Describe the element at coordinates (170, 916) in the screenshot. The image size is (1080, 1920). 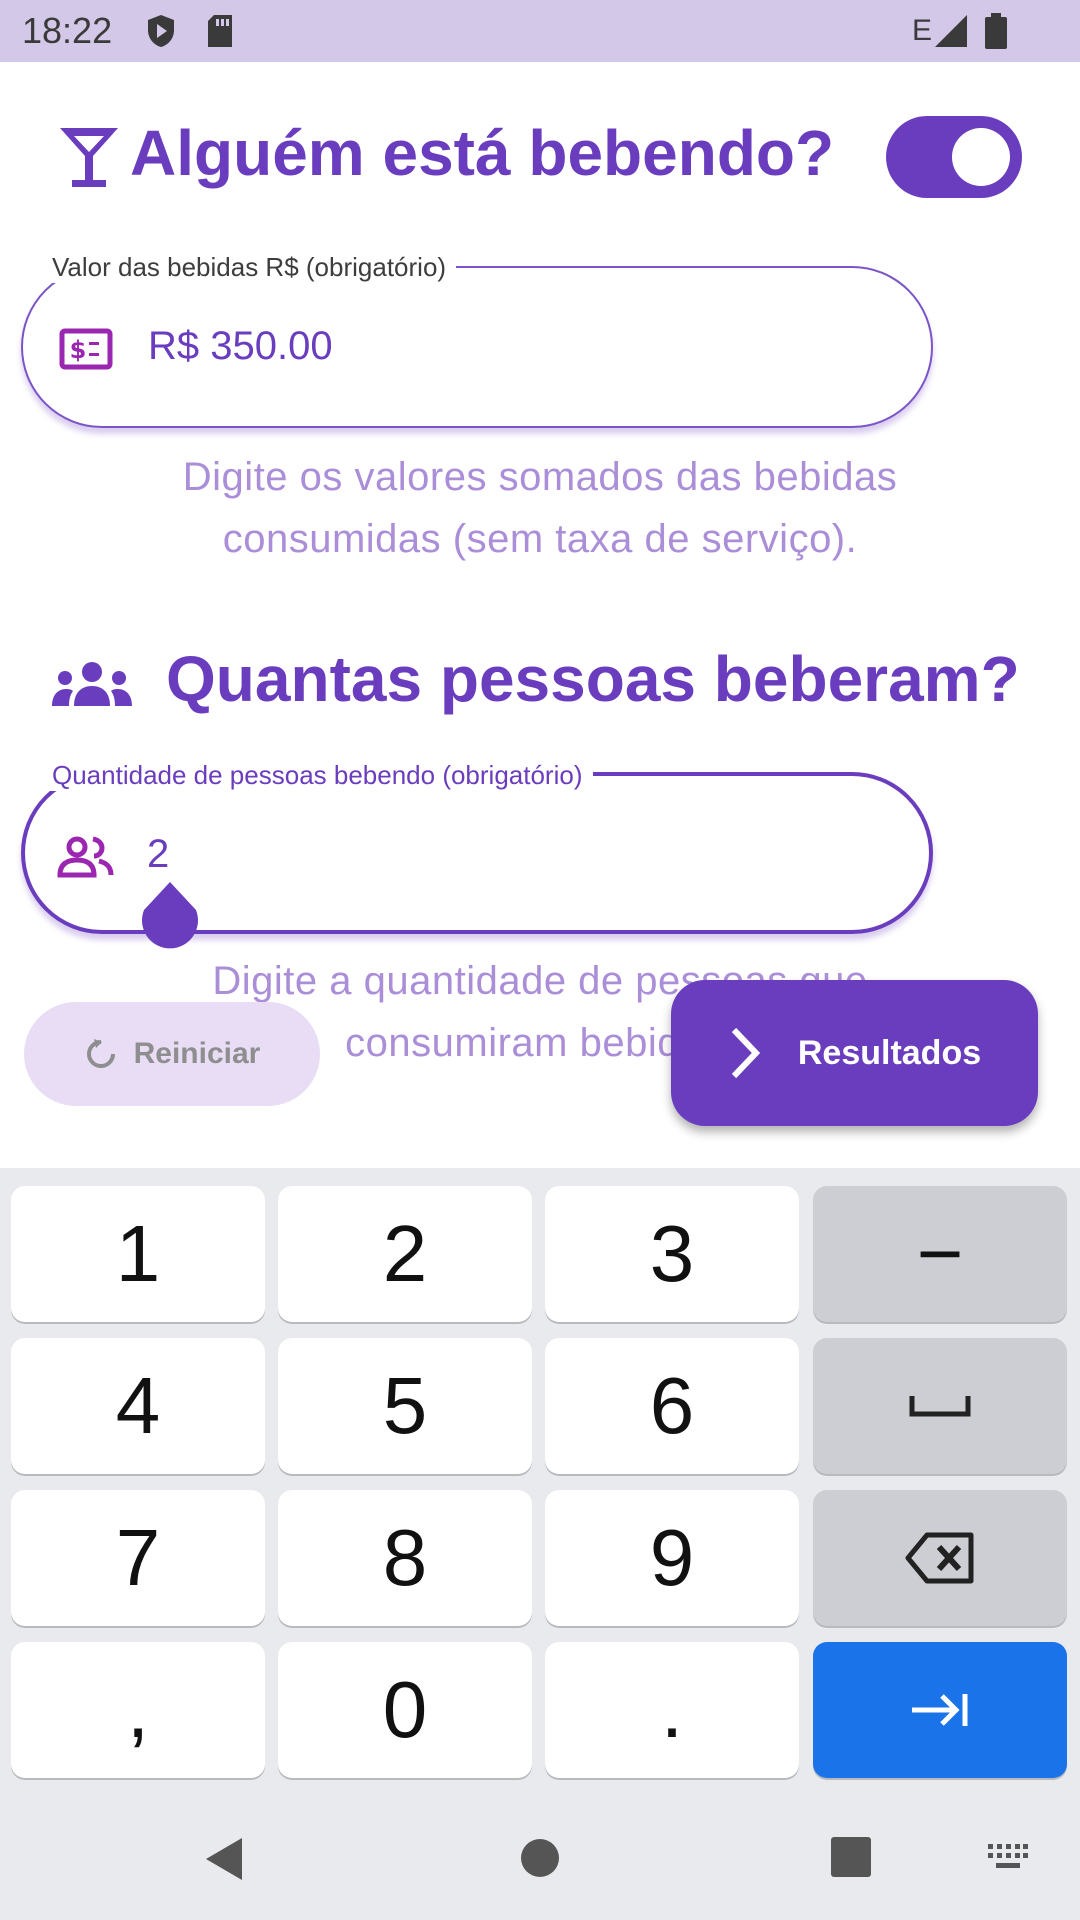
I see `text-cursor-handle` at that location.